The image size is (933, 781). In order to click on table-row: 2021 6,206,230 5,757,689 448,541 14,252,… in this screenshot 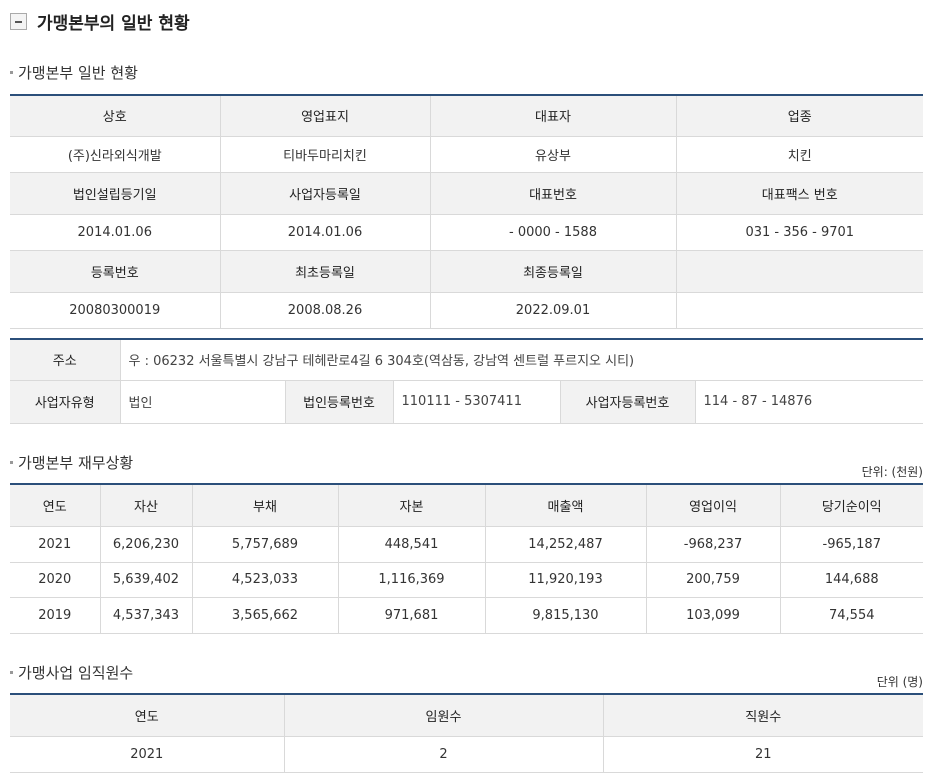, I will do `click(466, 544)`.